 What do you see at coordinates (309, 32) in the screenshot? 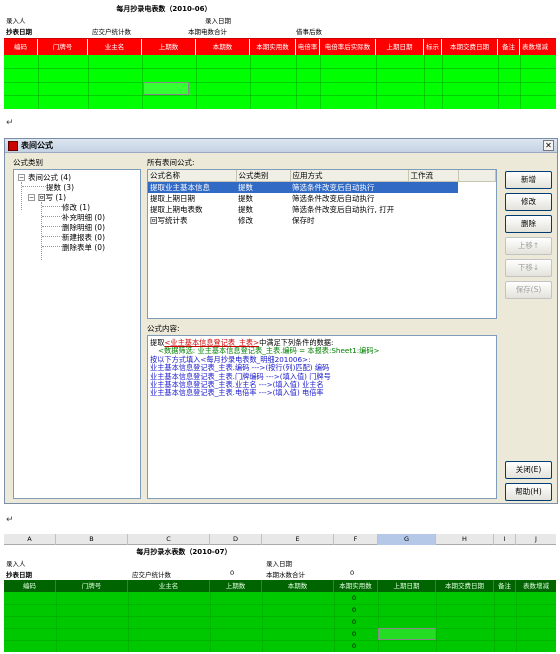
I see `after-count-label: 借事后数` at bounding box center [309, 32].